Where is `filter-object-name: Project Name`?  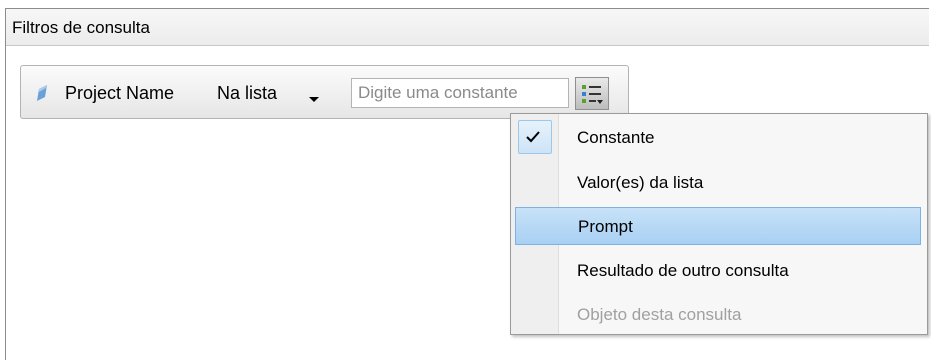 filter-object-name: Project Name is located at coordinates (119, 93).